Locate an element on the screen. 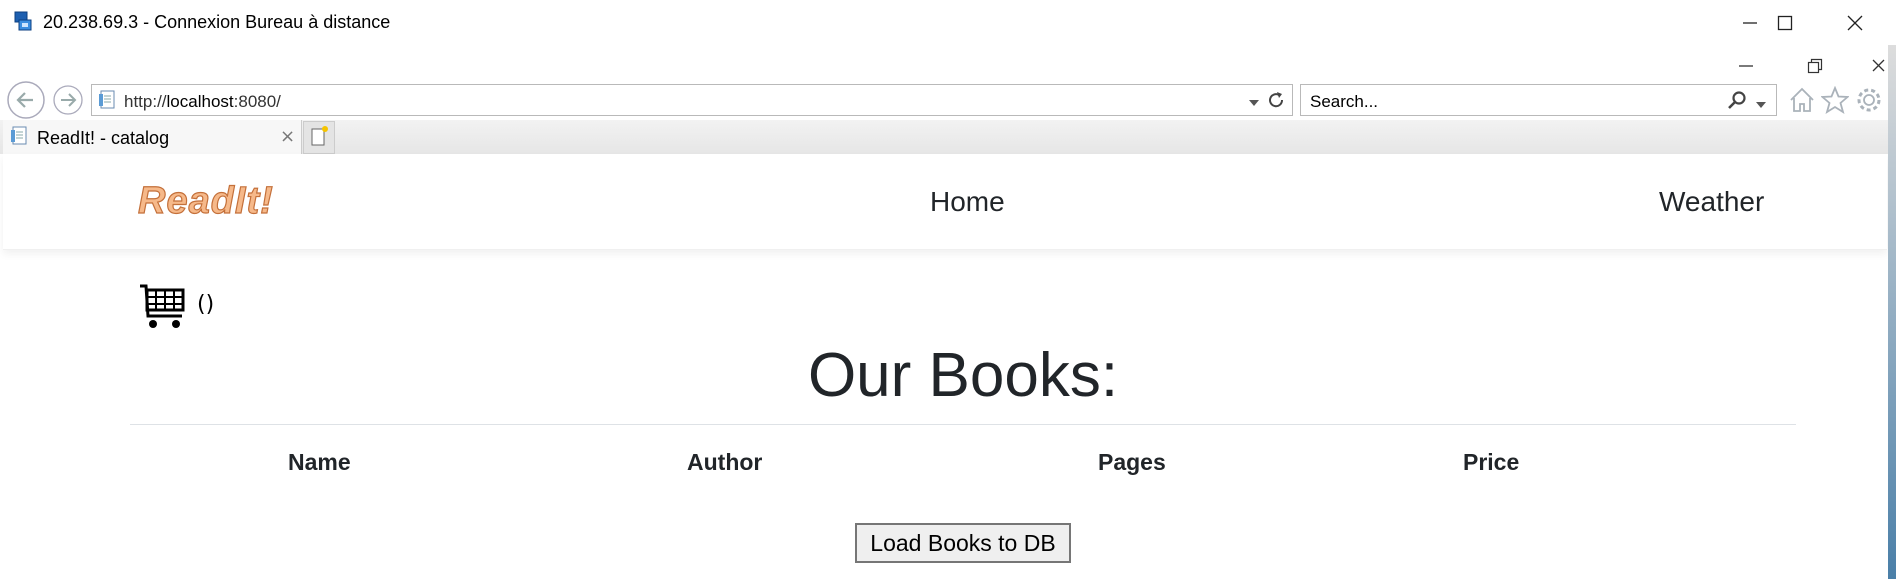 This screenshot has height=579, width=1896. refresh-icon is located at coordinates (1276, 100).